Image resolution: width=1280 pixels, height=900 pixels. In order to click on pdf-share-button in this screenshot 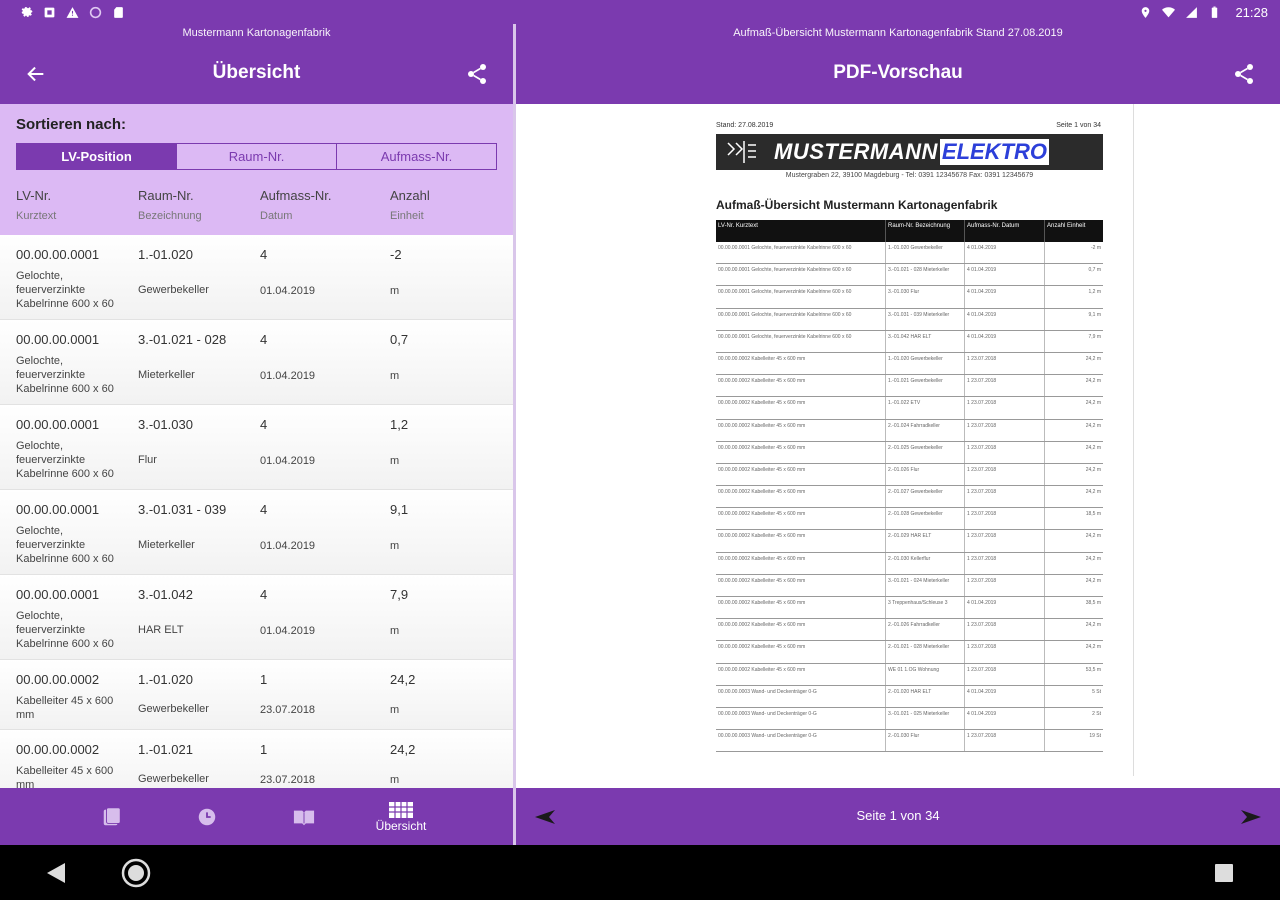, I will do `click(1244, 74)`.